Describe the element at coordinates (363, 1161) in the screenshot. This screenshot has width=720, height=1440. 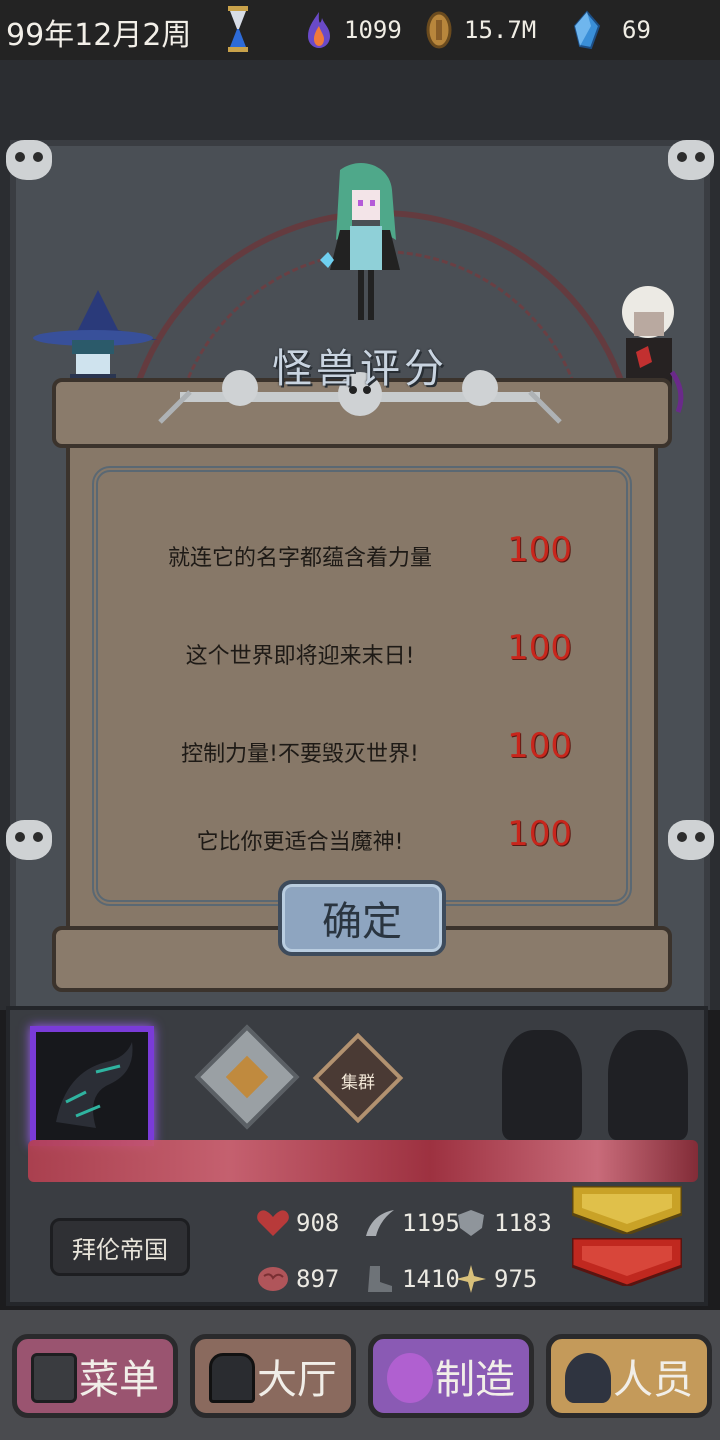
I see `monster-power-bar` at that location.